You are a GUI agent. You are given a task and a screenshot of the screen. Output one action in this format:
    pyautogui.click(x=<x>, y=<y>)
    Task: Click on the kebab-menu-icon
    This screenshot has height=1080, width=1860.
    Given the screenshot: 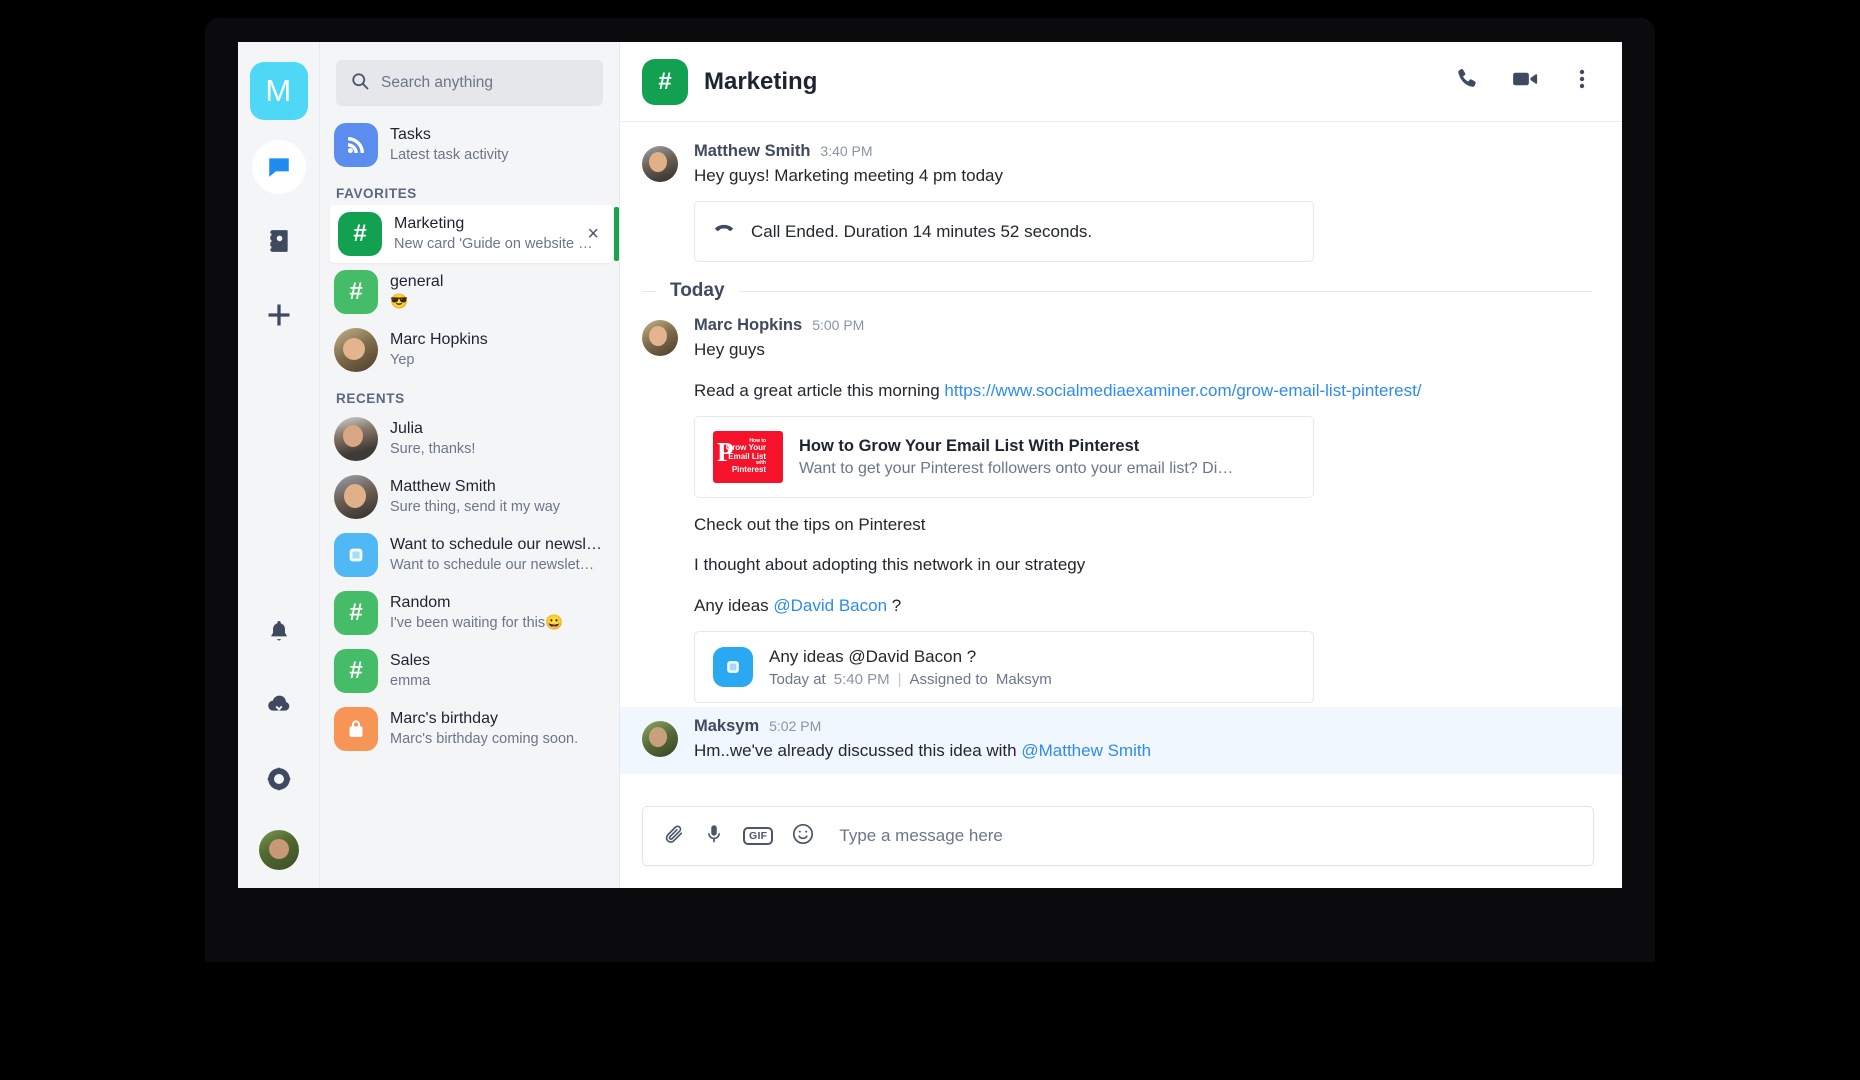 What is the action you would take?
    pyautogui.click(x=1582, y=81)
    